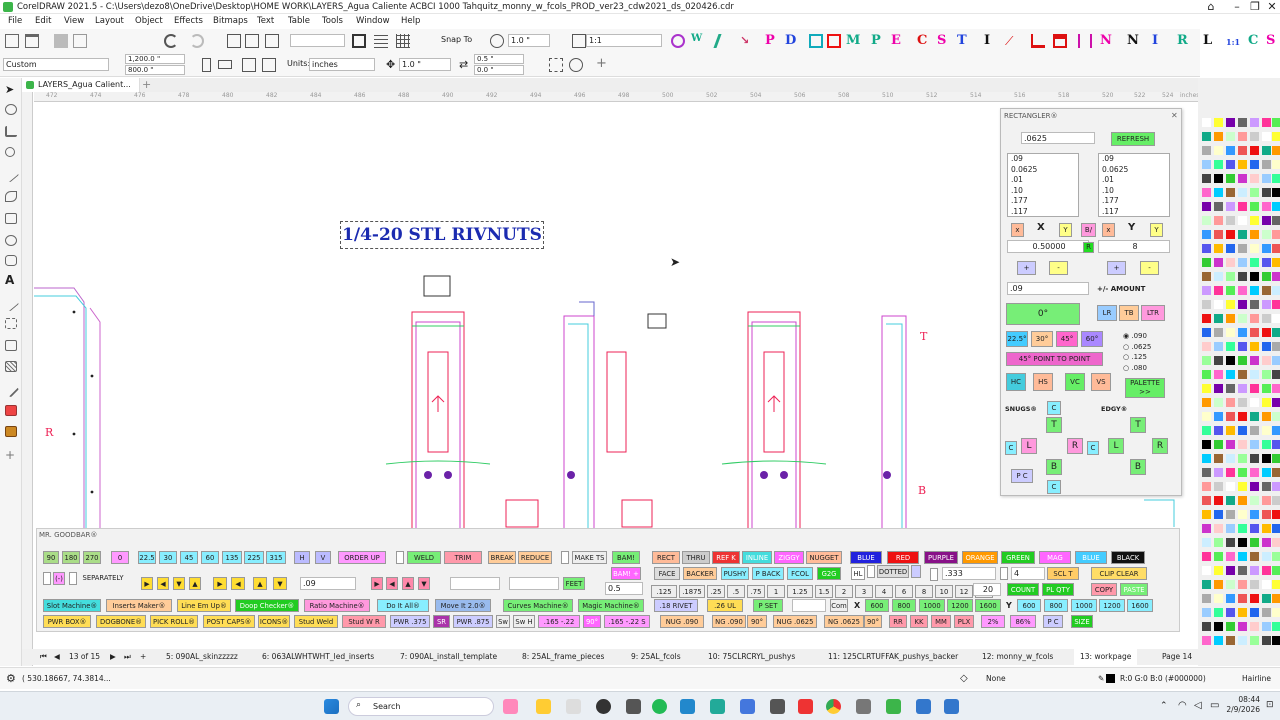 Image resolution: width=1280 pixels, height=720 pixels. What do you see at coordinates (1138, 425) in the screenshot?
I see `edgy-t-button: T` at bounding box center [1138, 425].